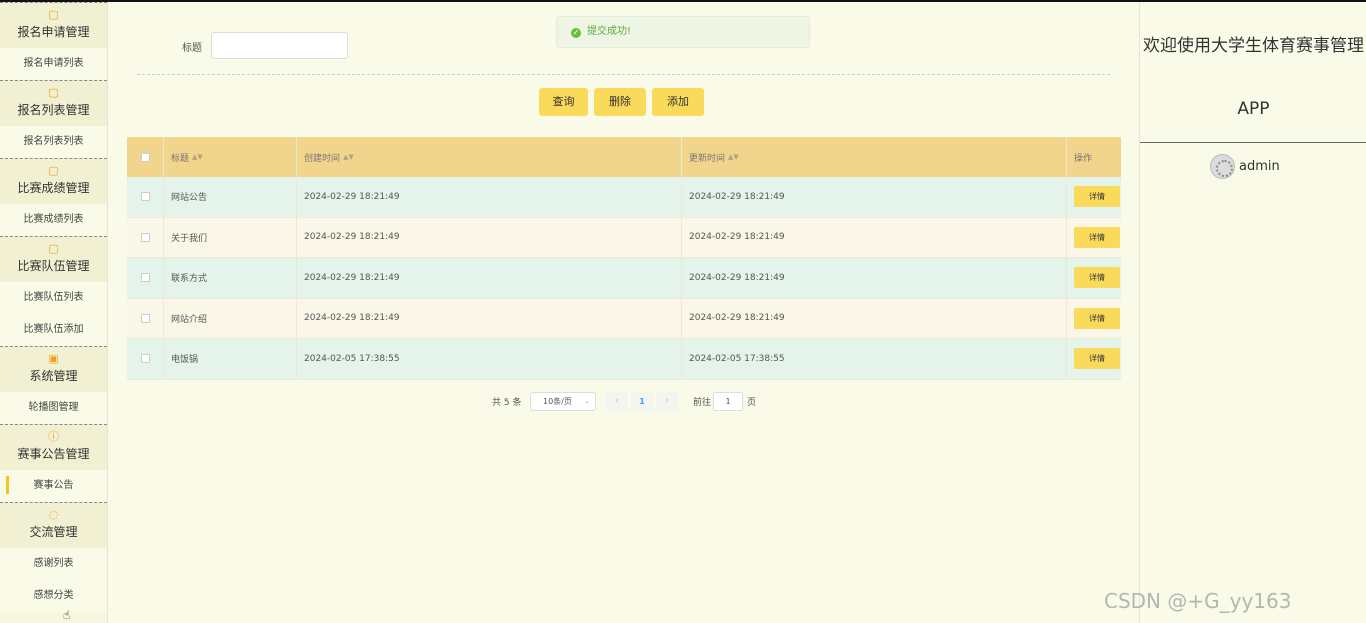 The width and height of the screenshot is (1366, 623). I want to click on select-all-checkbox-cell, so click(145, 157).